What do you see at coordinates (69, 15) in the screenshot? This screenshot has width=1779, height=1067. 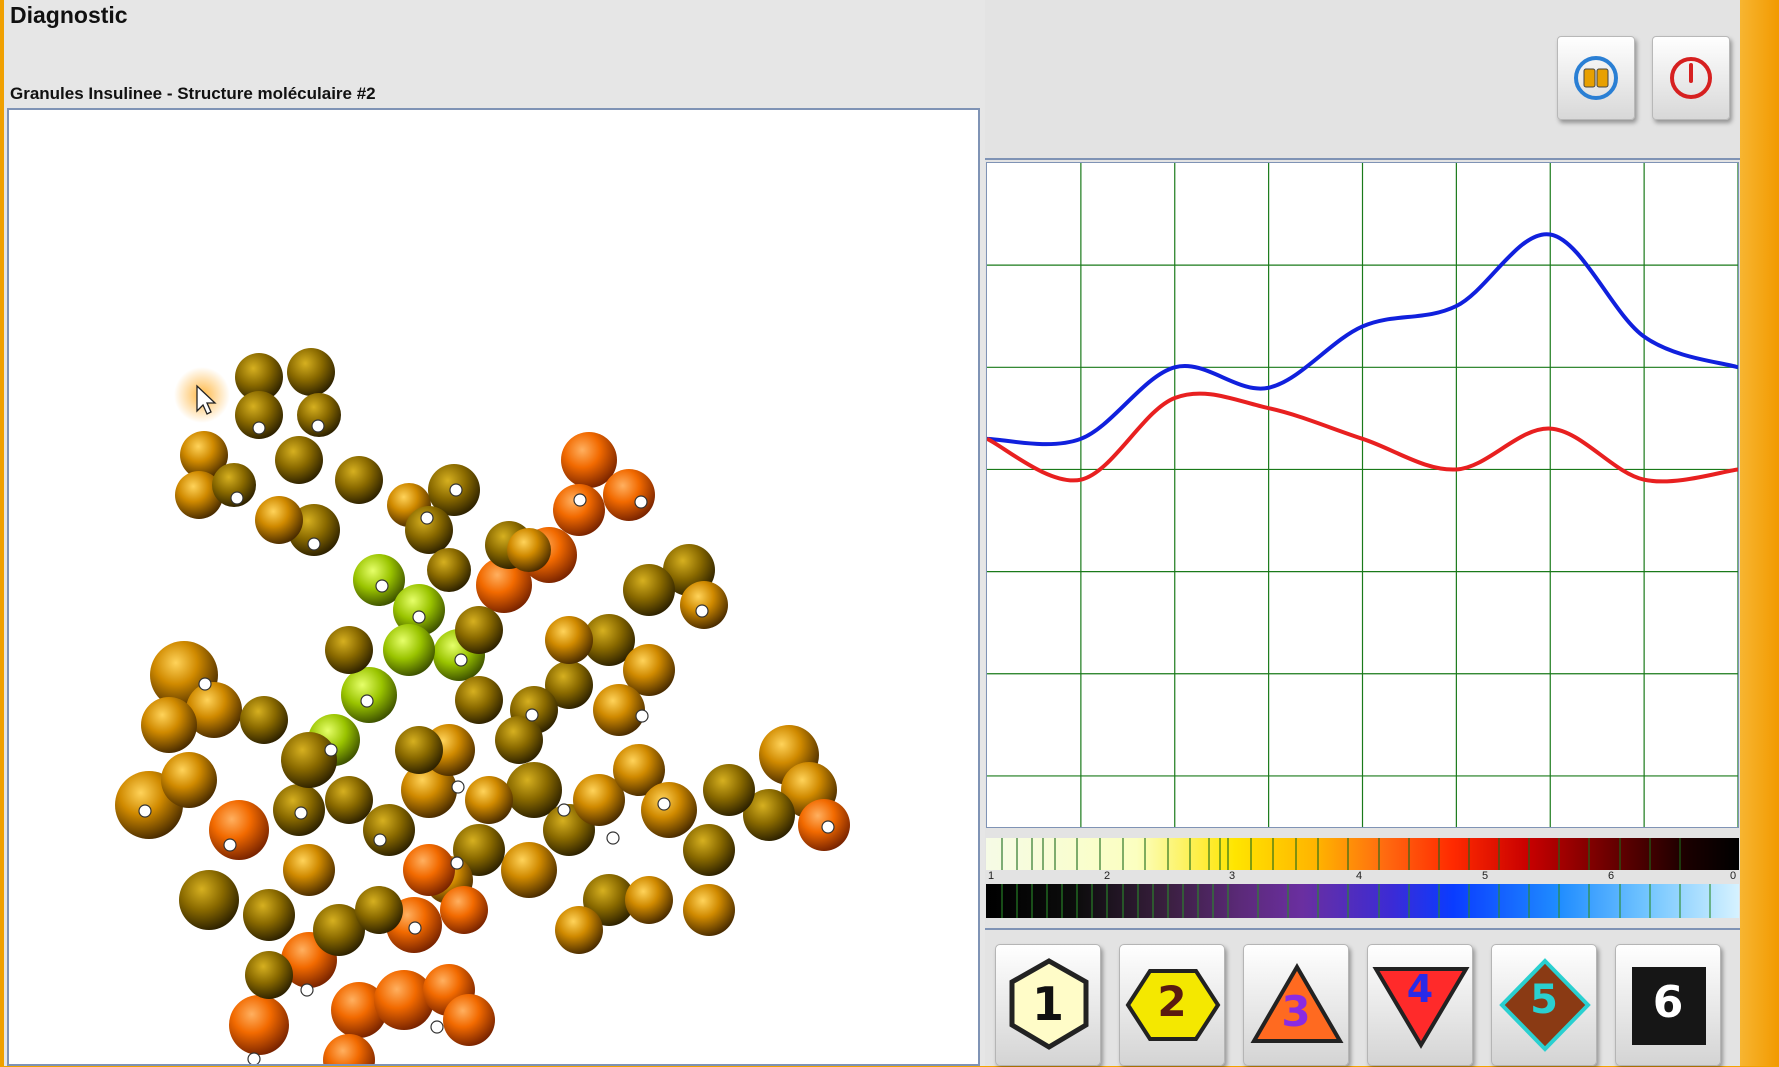 I see `window-title: Diagnostic` at bounding box center [69, 15].